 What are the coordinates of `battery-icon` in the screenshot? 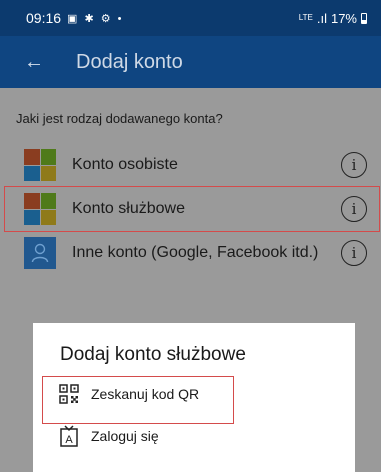 It's located at (364, 18).